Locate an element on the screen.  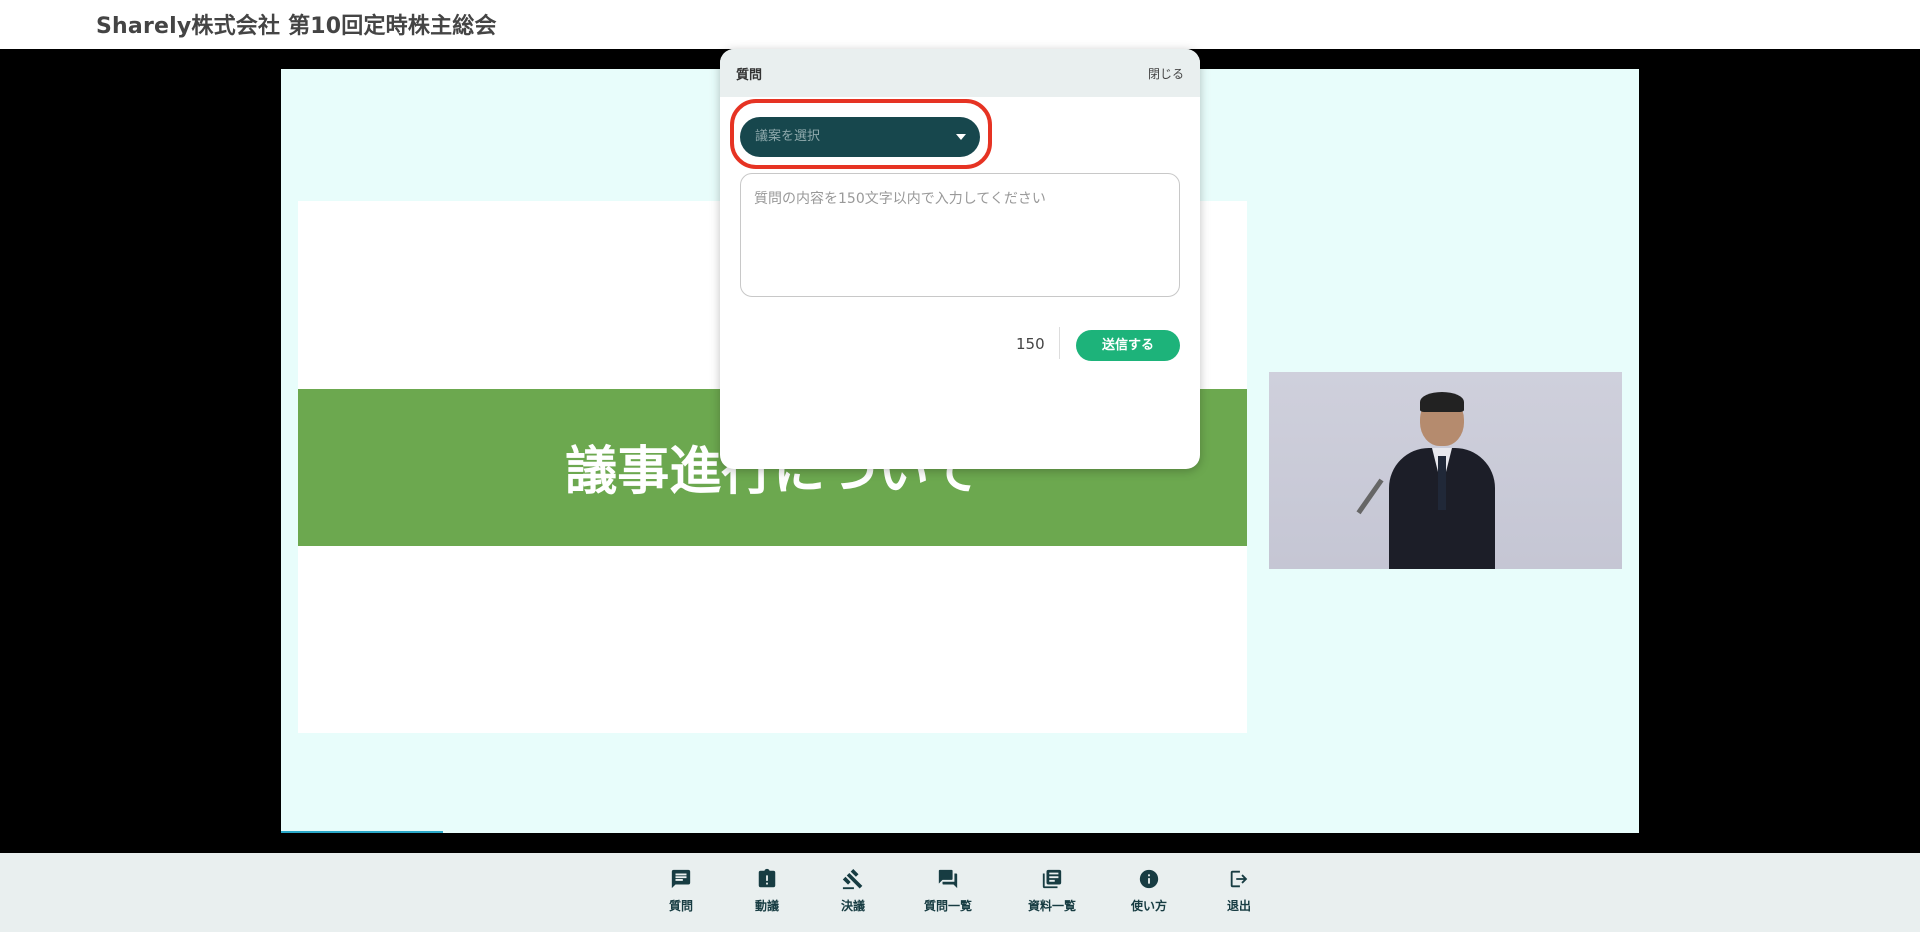
nav-help-label: 使い方 is located at coordinates (1148, 906).